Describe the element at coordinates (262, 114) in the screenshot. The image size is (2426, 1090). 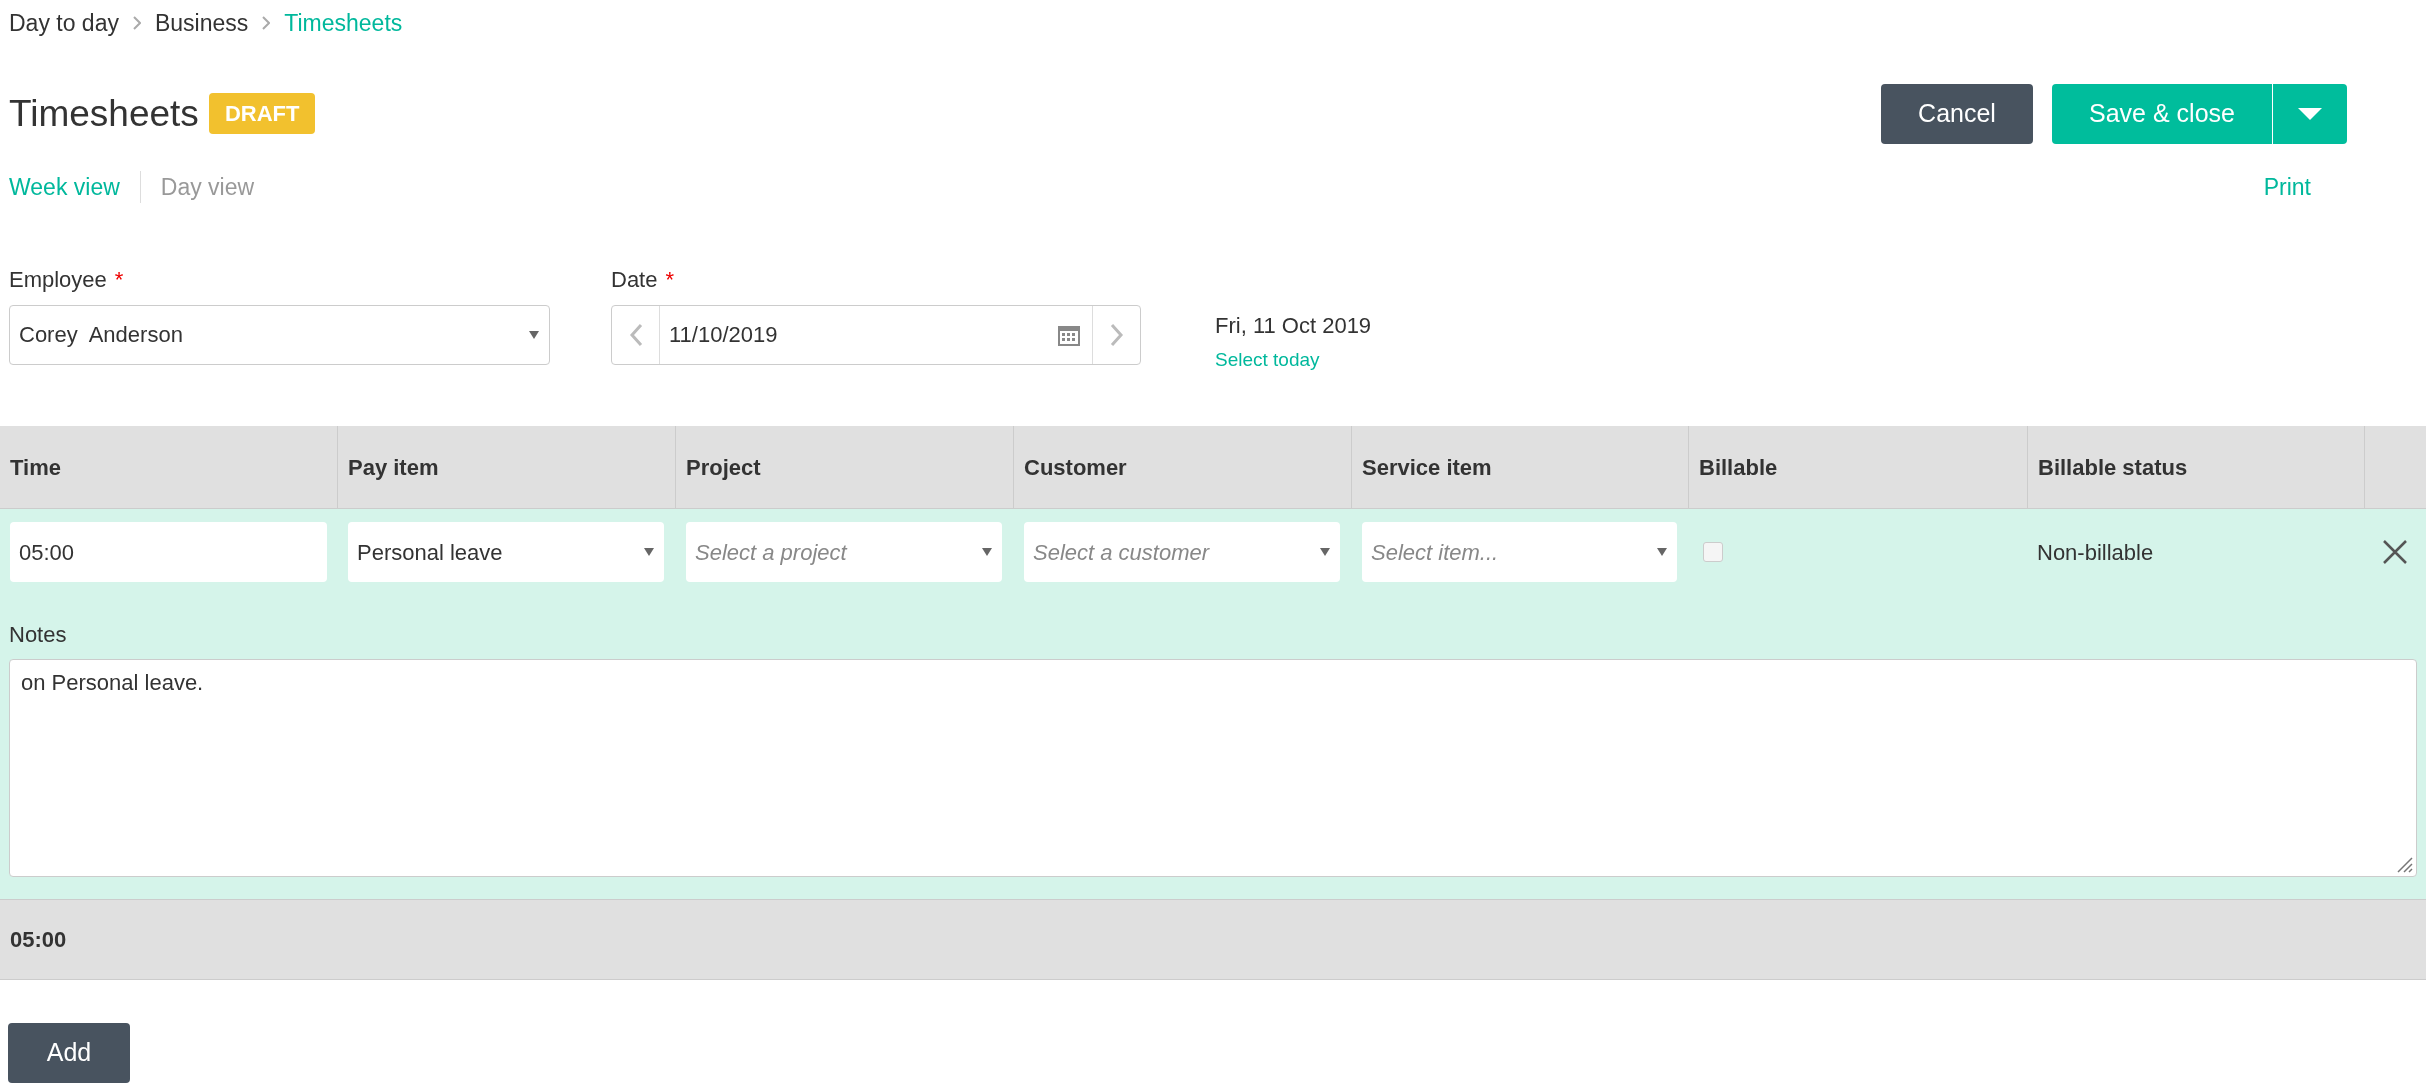
I see `status-badge: DRAFT` at that location.